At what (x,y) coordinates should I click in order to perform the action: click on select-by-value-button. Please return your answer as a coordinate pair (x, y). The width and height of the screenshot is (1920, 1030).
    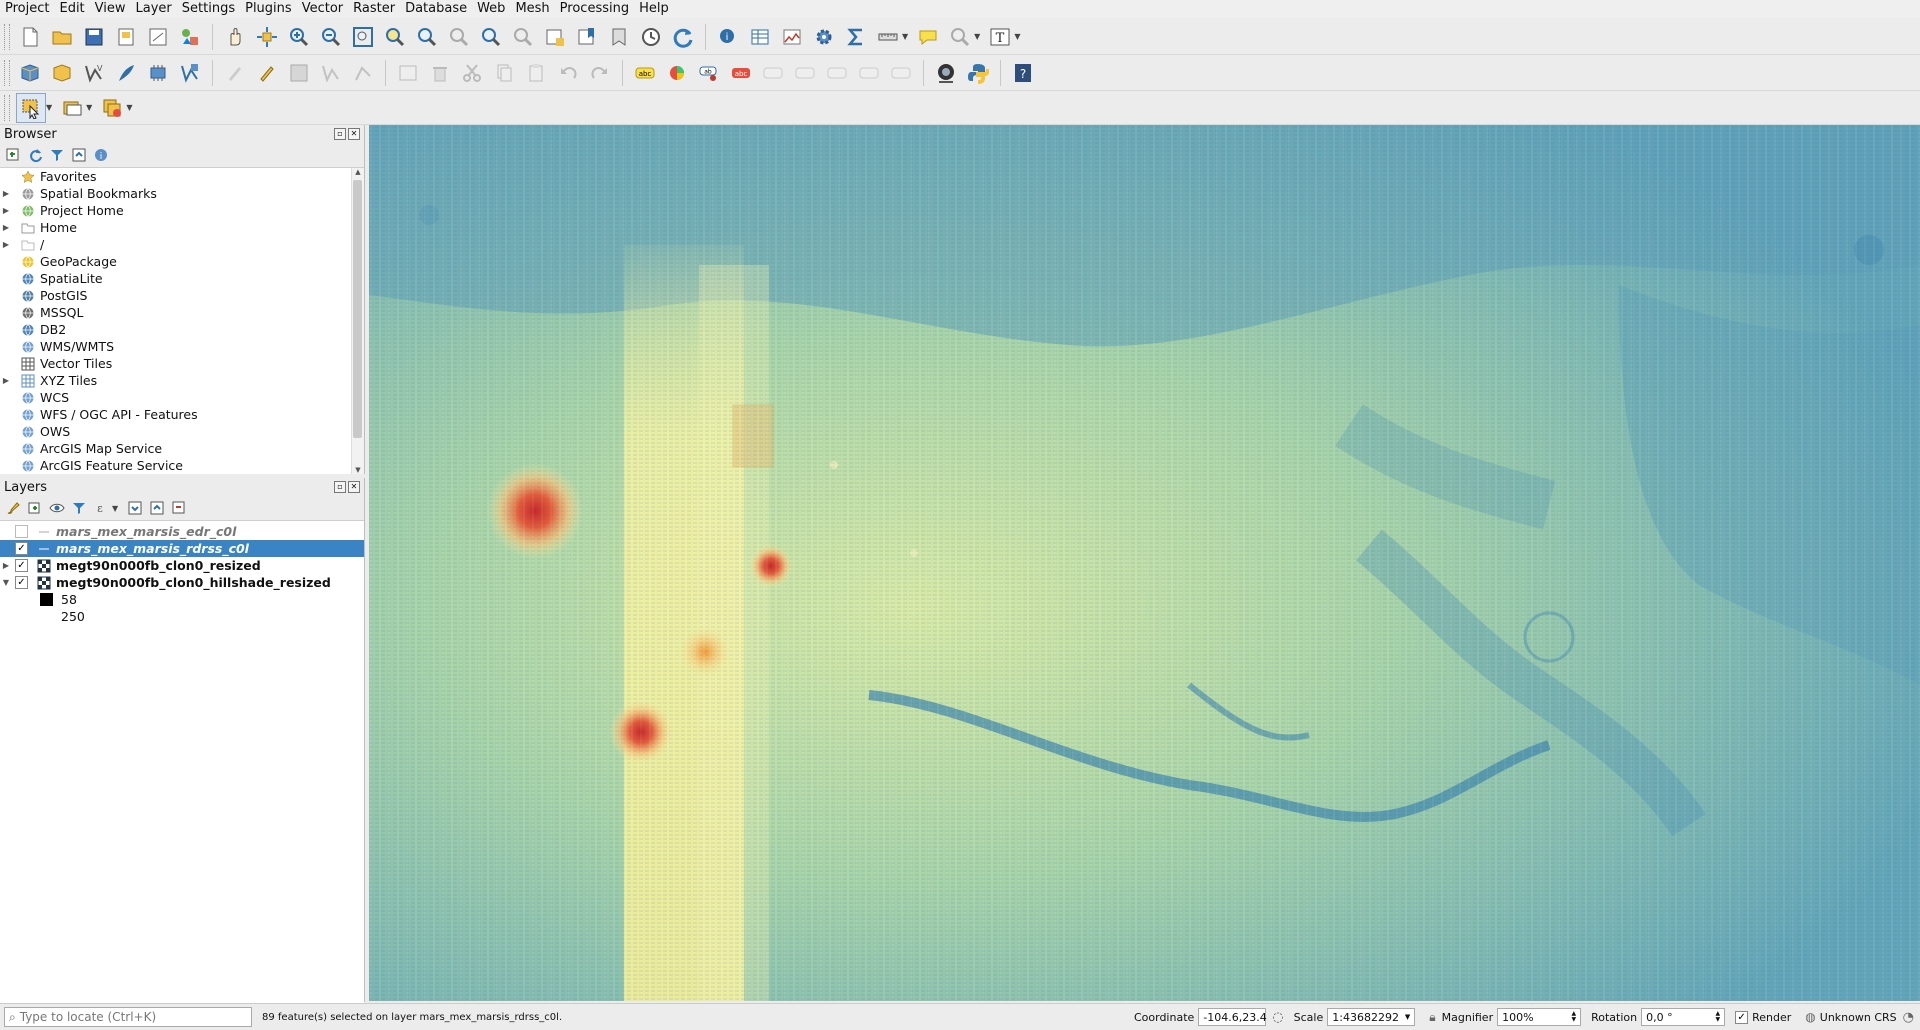
    Looking at the image, I should click on (72, 108).